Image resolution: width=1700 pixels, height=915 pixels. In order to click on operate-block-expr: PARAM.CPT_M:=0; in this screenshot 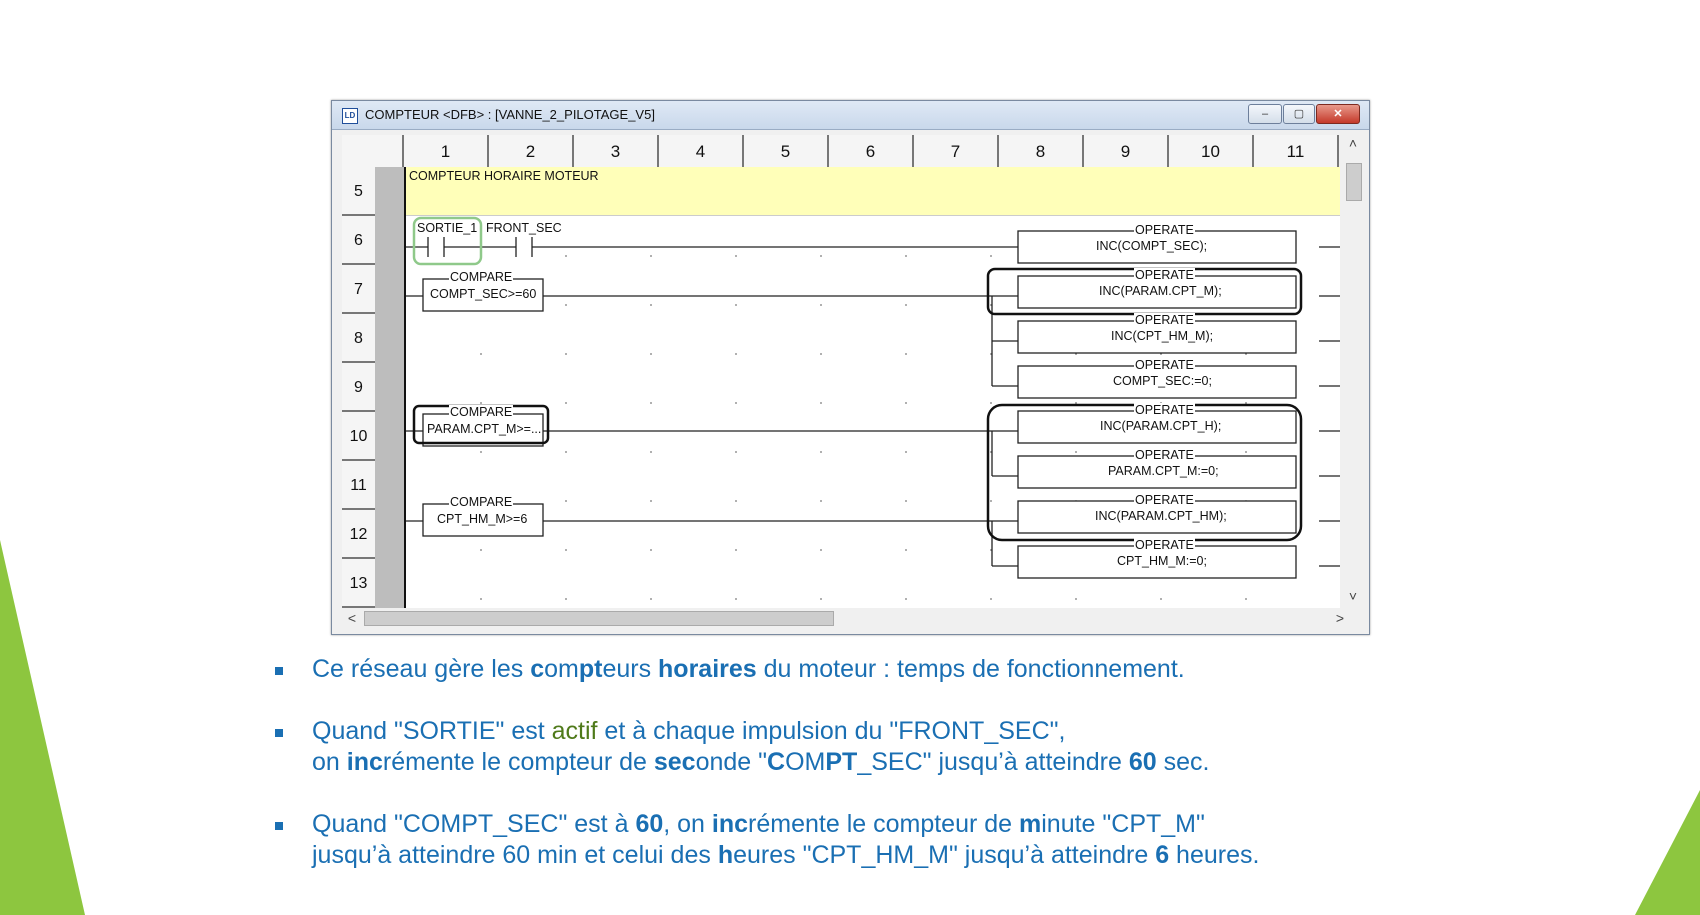, I will do `click(1163, 471)`.